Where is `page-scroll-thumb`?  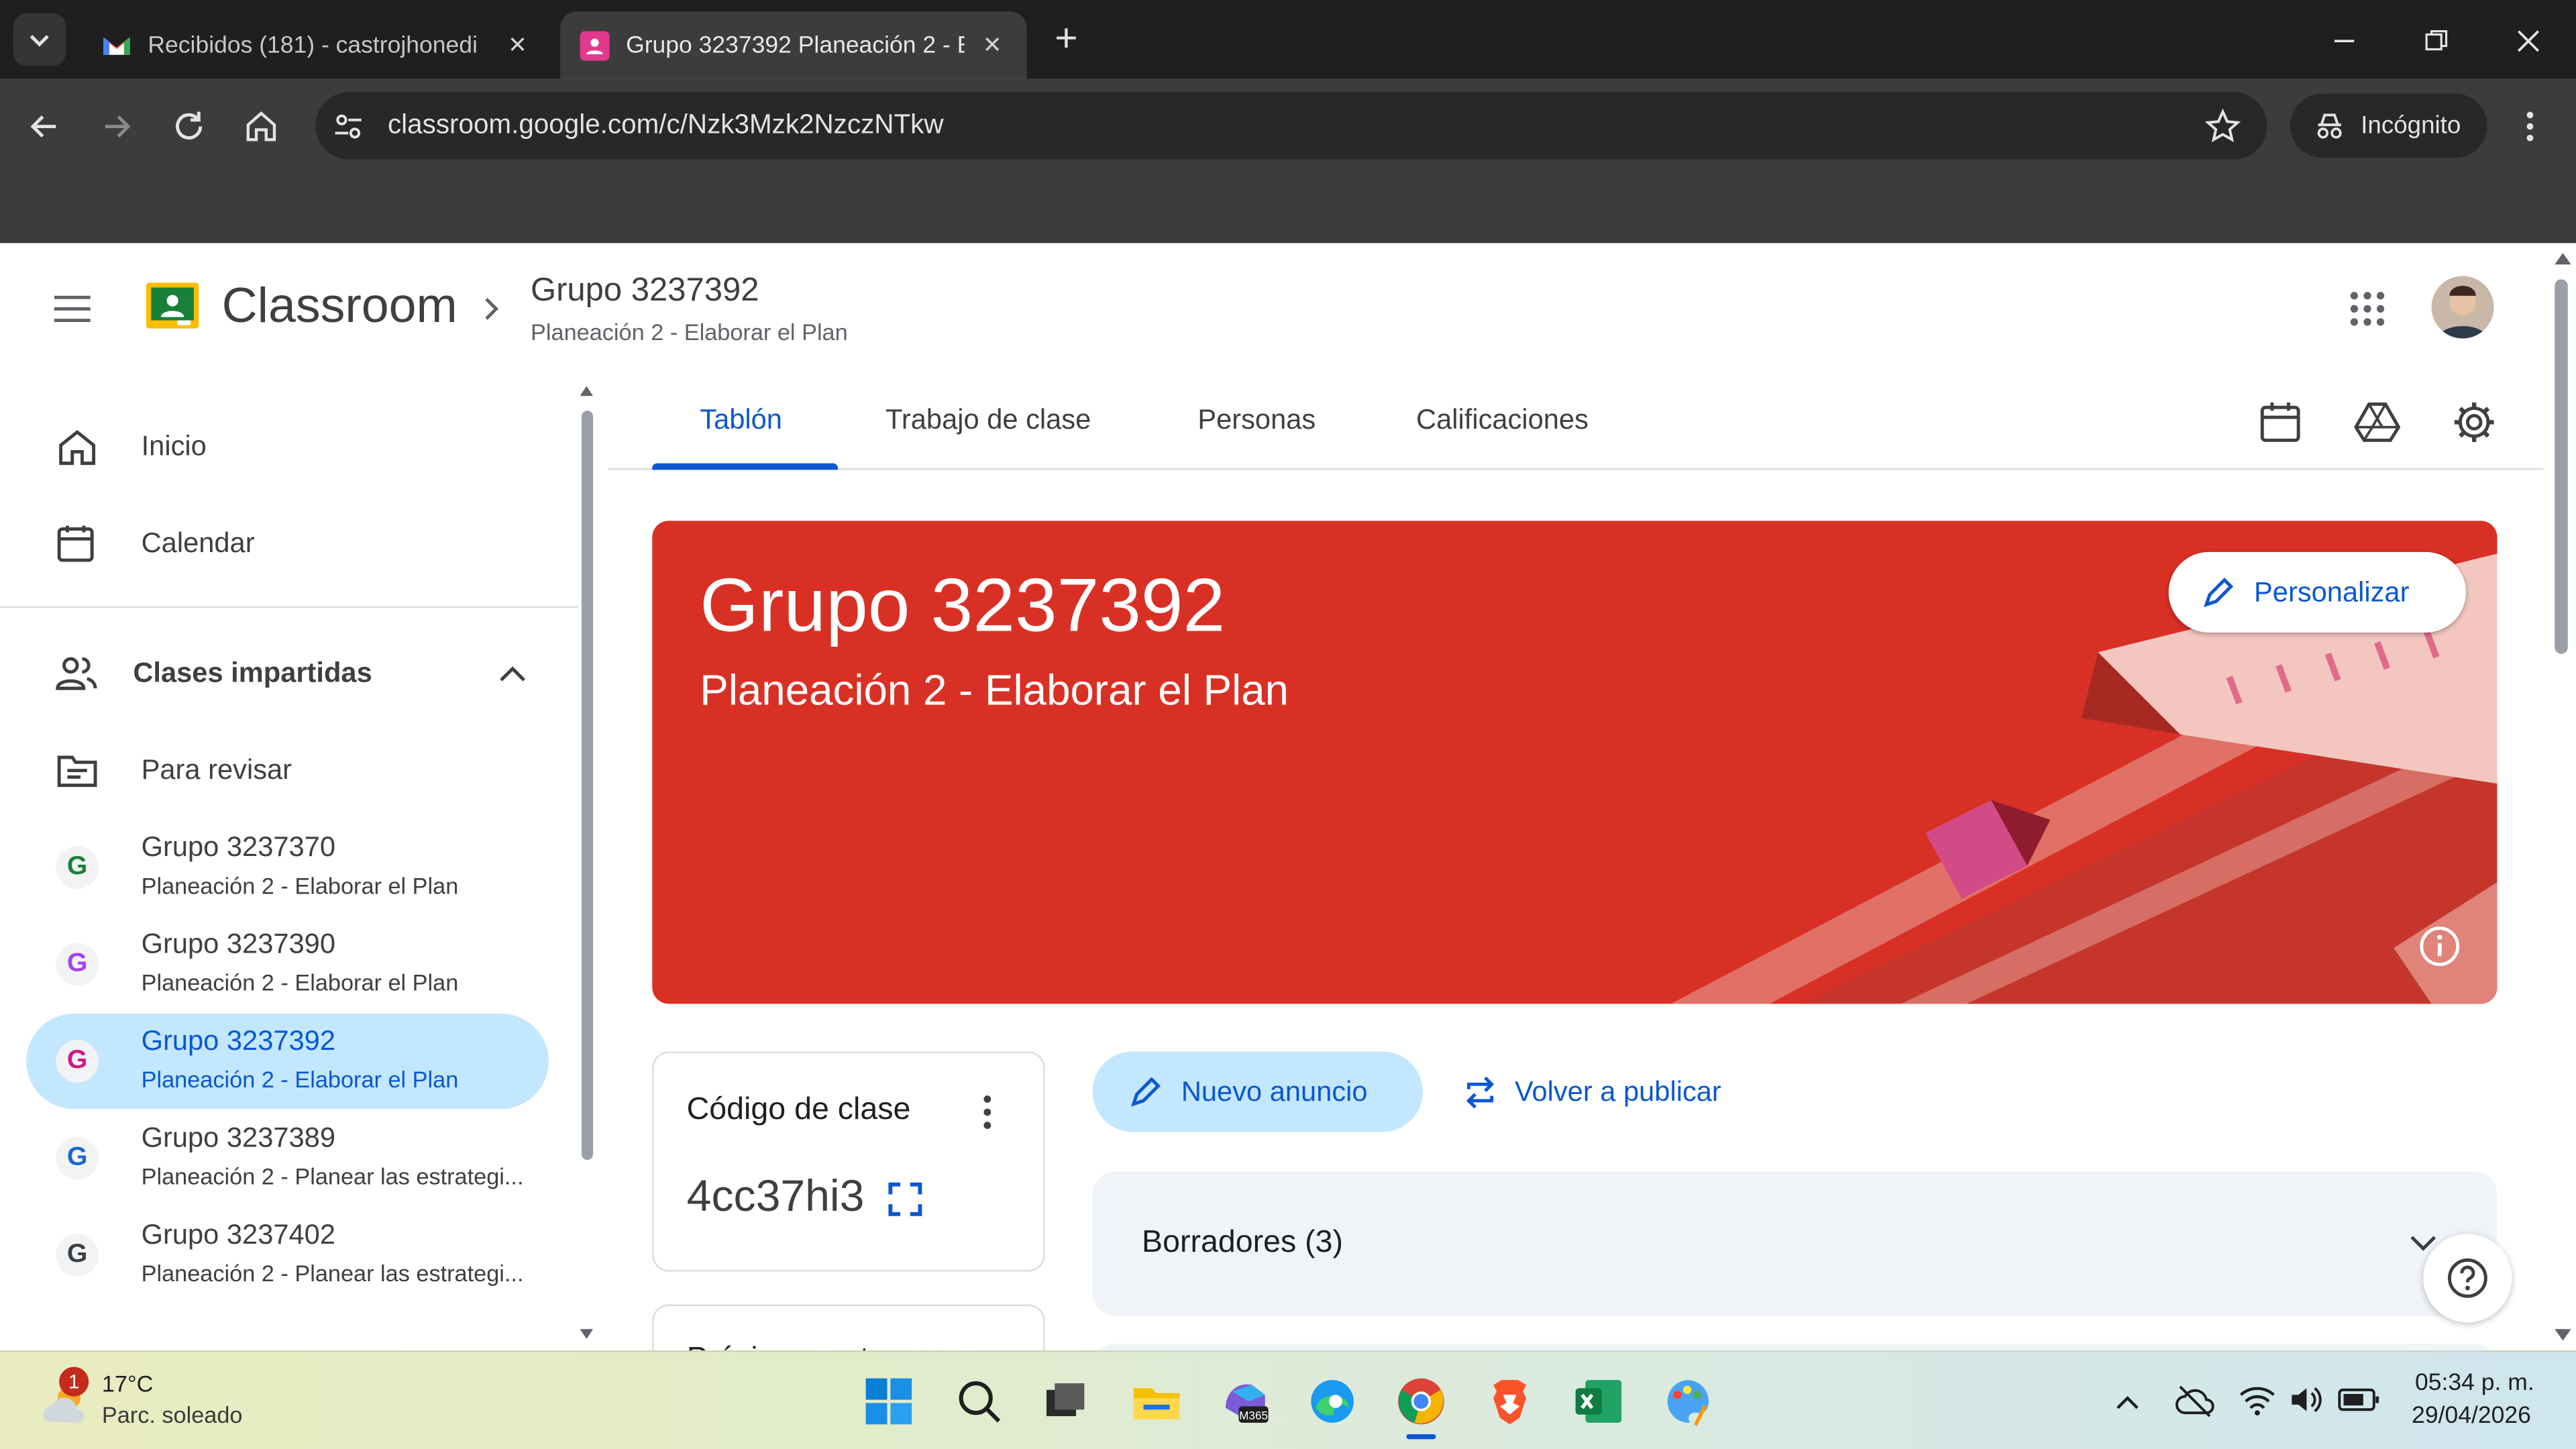
page-scroll-thumb is located at coordinates (2561, 466).